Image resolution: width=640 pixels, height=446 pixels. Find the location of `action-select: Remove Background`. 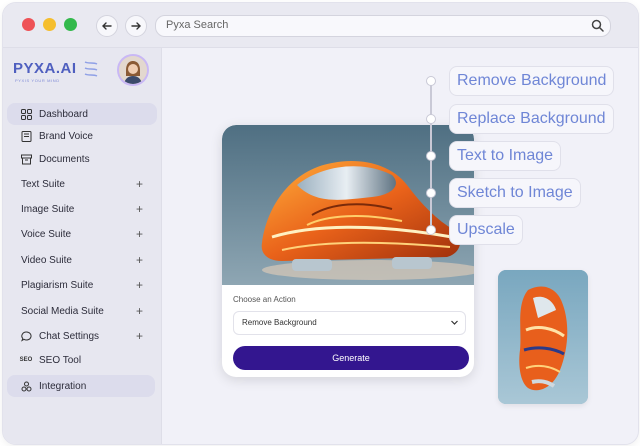

action-select: Remove Background is located at coordinates (349, 323).